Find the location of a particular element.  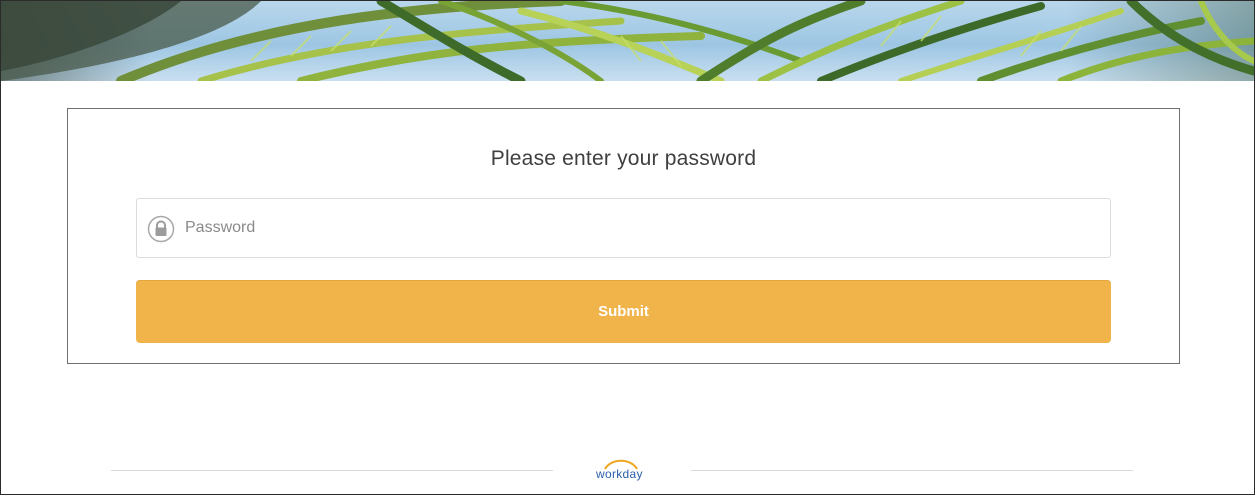

password-field-container is located at coordinates (623, 228).